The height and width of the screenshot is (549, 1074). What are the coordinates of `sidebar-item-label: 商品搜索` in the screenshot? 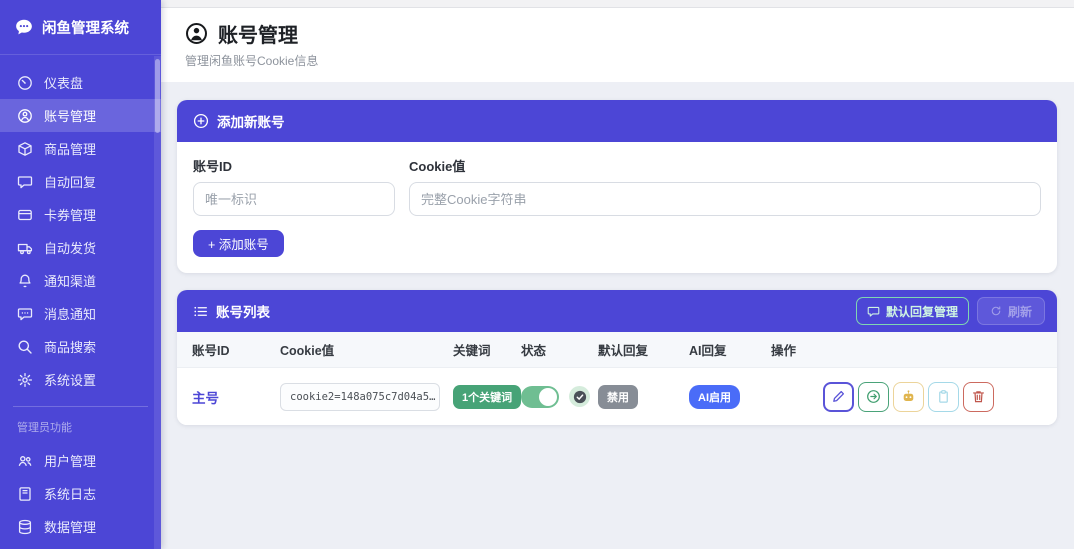 It's located at (70, 347).